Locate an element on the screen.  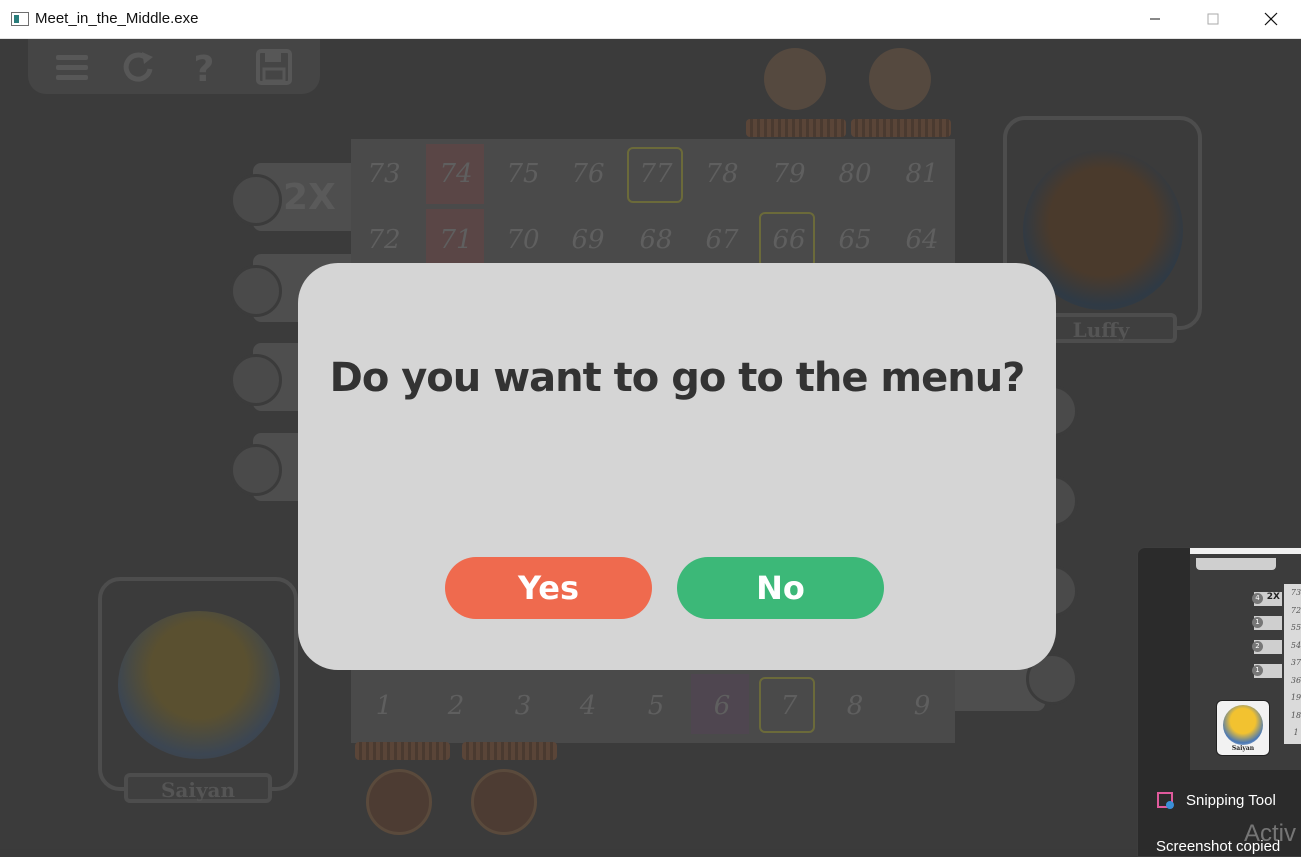
thumbnail-titlebar is located at coordinates (1245, 551).